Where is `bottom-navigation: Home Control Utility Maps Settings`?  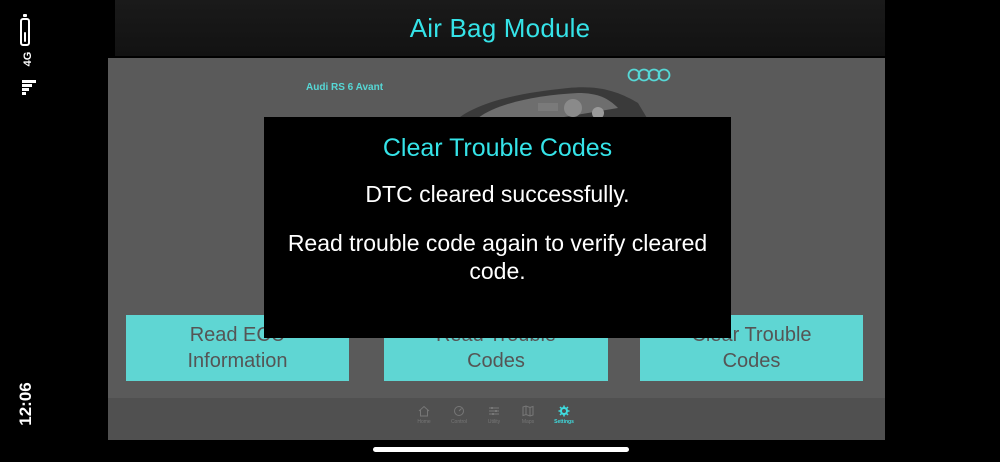
bottom-navigation: Home Control Utility Maps Settings is located at coordinates (496, 419).